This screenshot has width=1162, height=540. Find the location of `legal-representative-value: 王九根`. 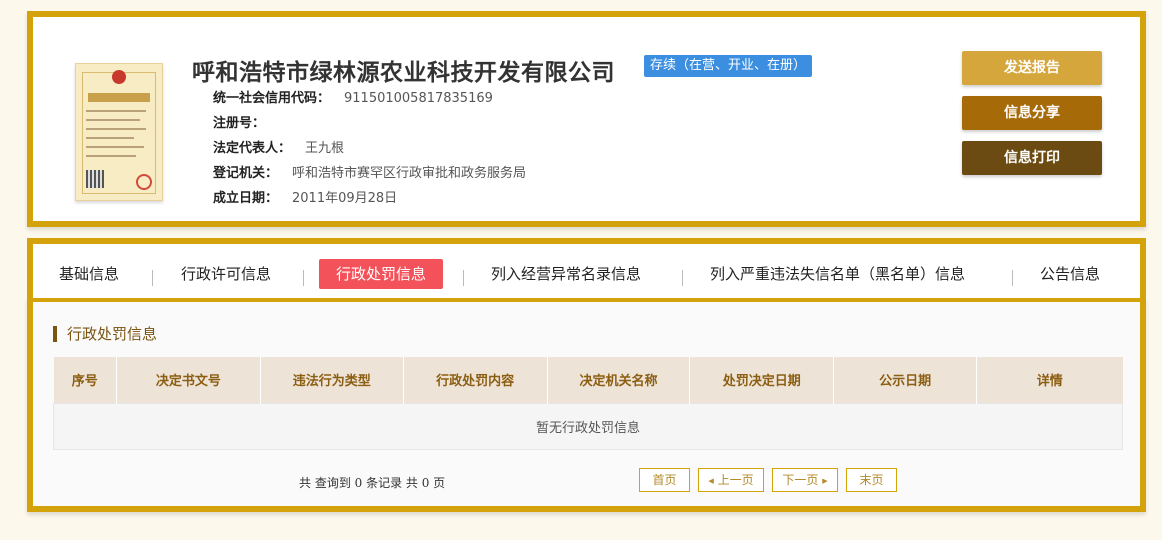

legal-representative-value: 王九根 is located at coordinates (325, 148).